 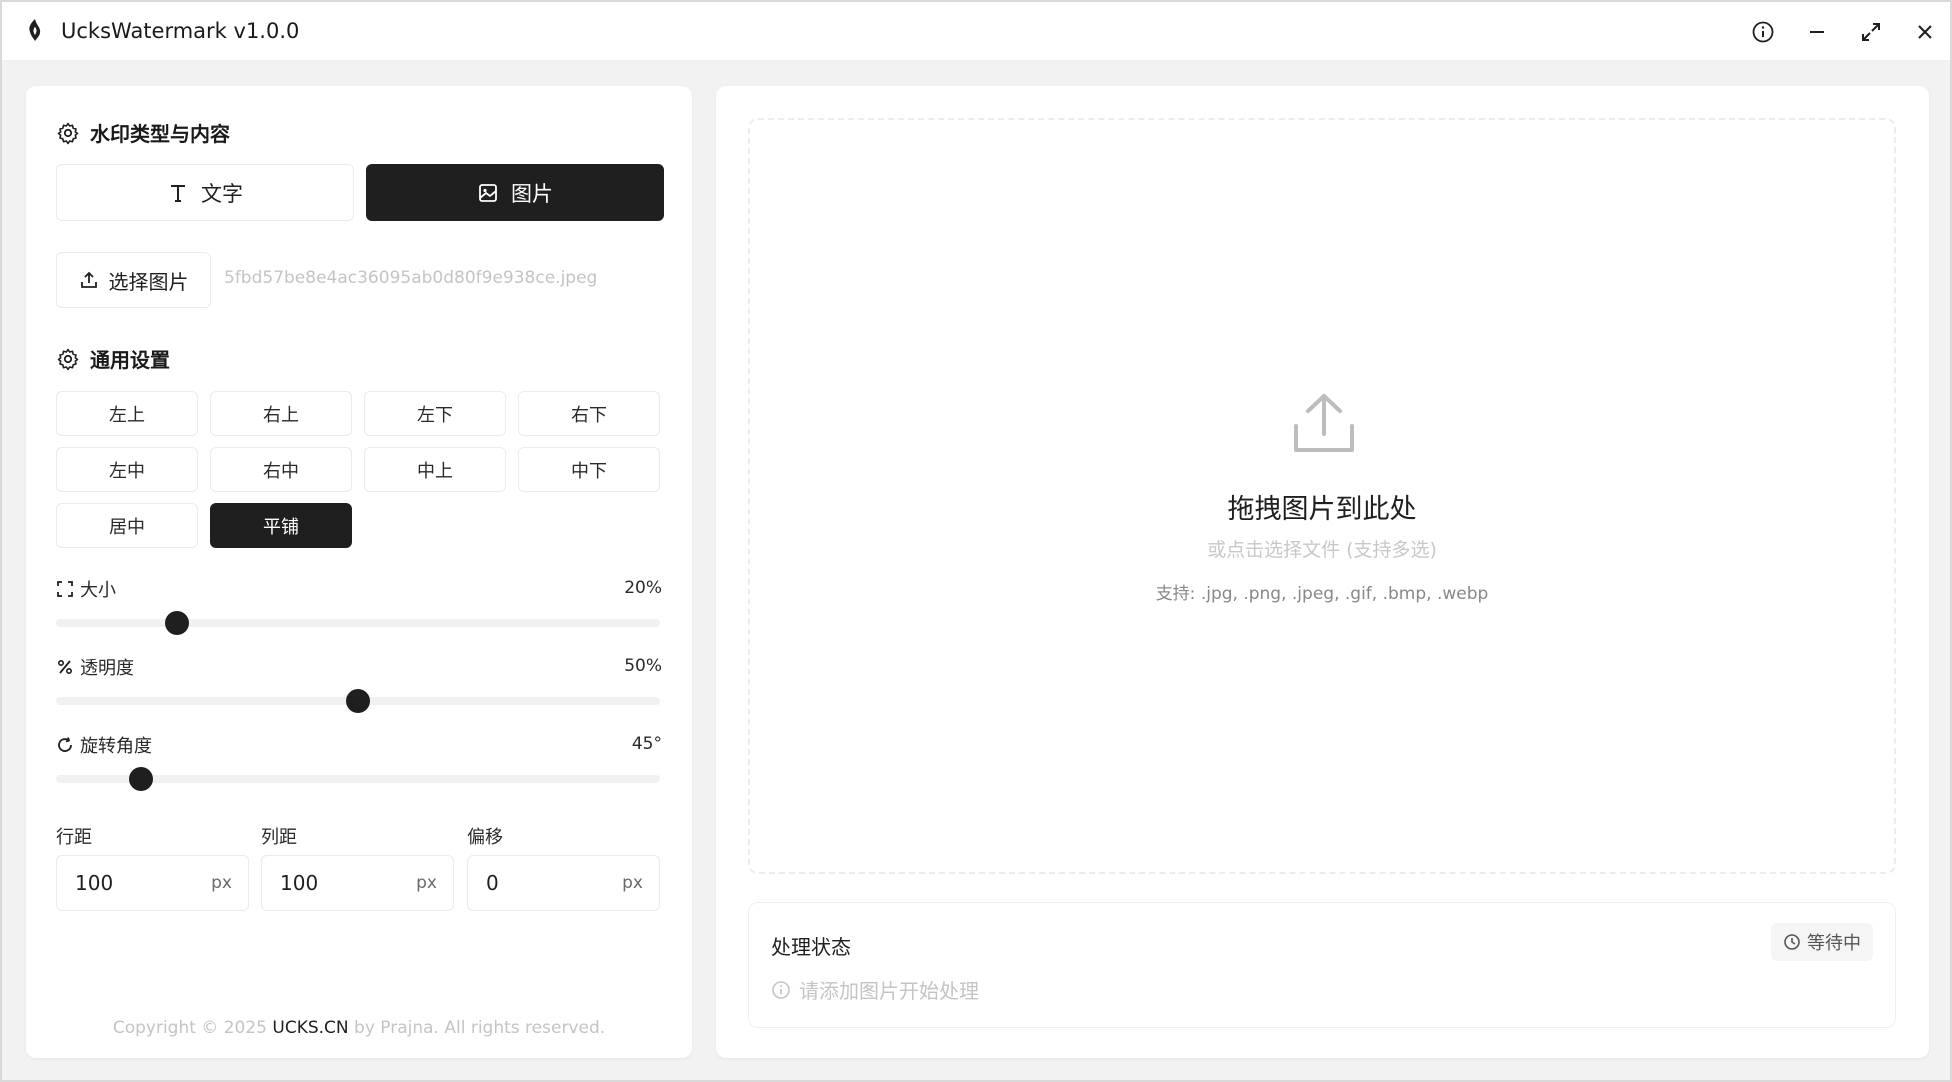 I want to click on position-label: 左上, so click(x=127, y=415).